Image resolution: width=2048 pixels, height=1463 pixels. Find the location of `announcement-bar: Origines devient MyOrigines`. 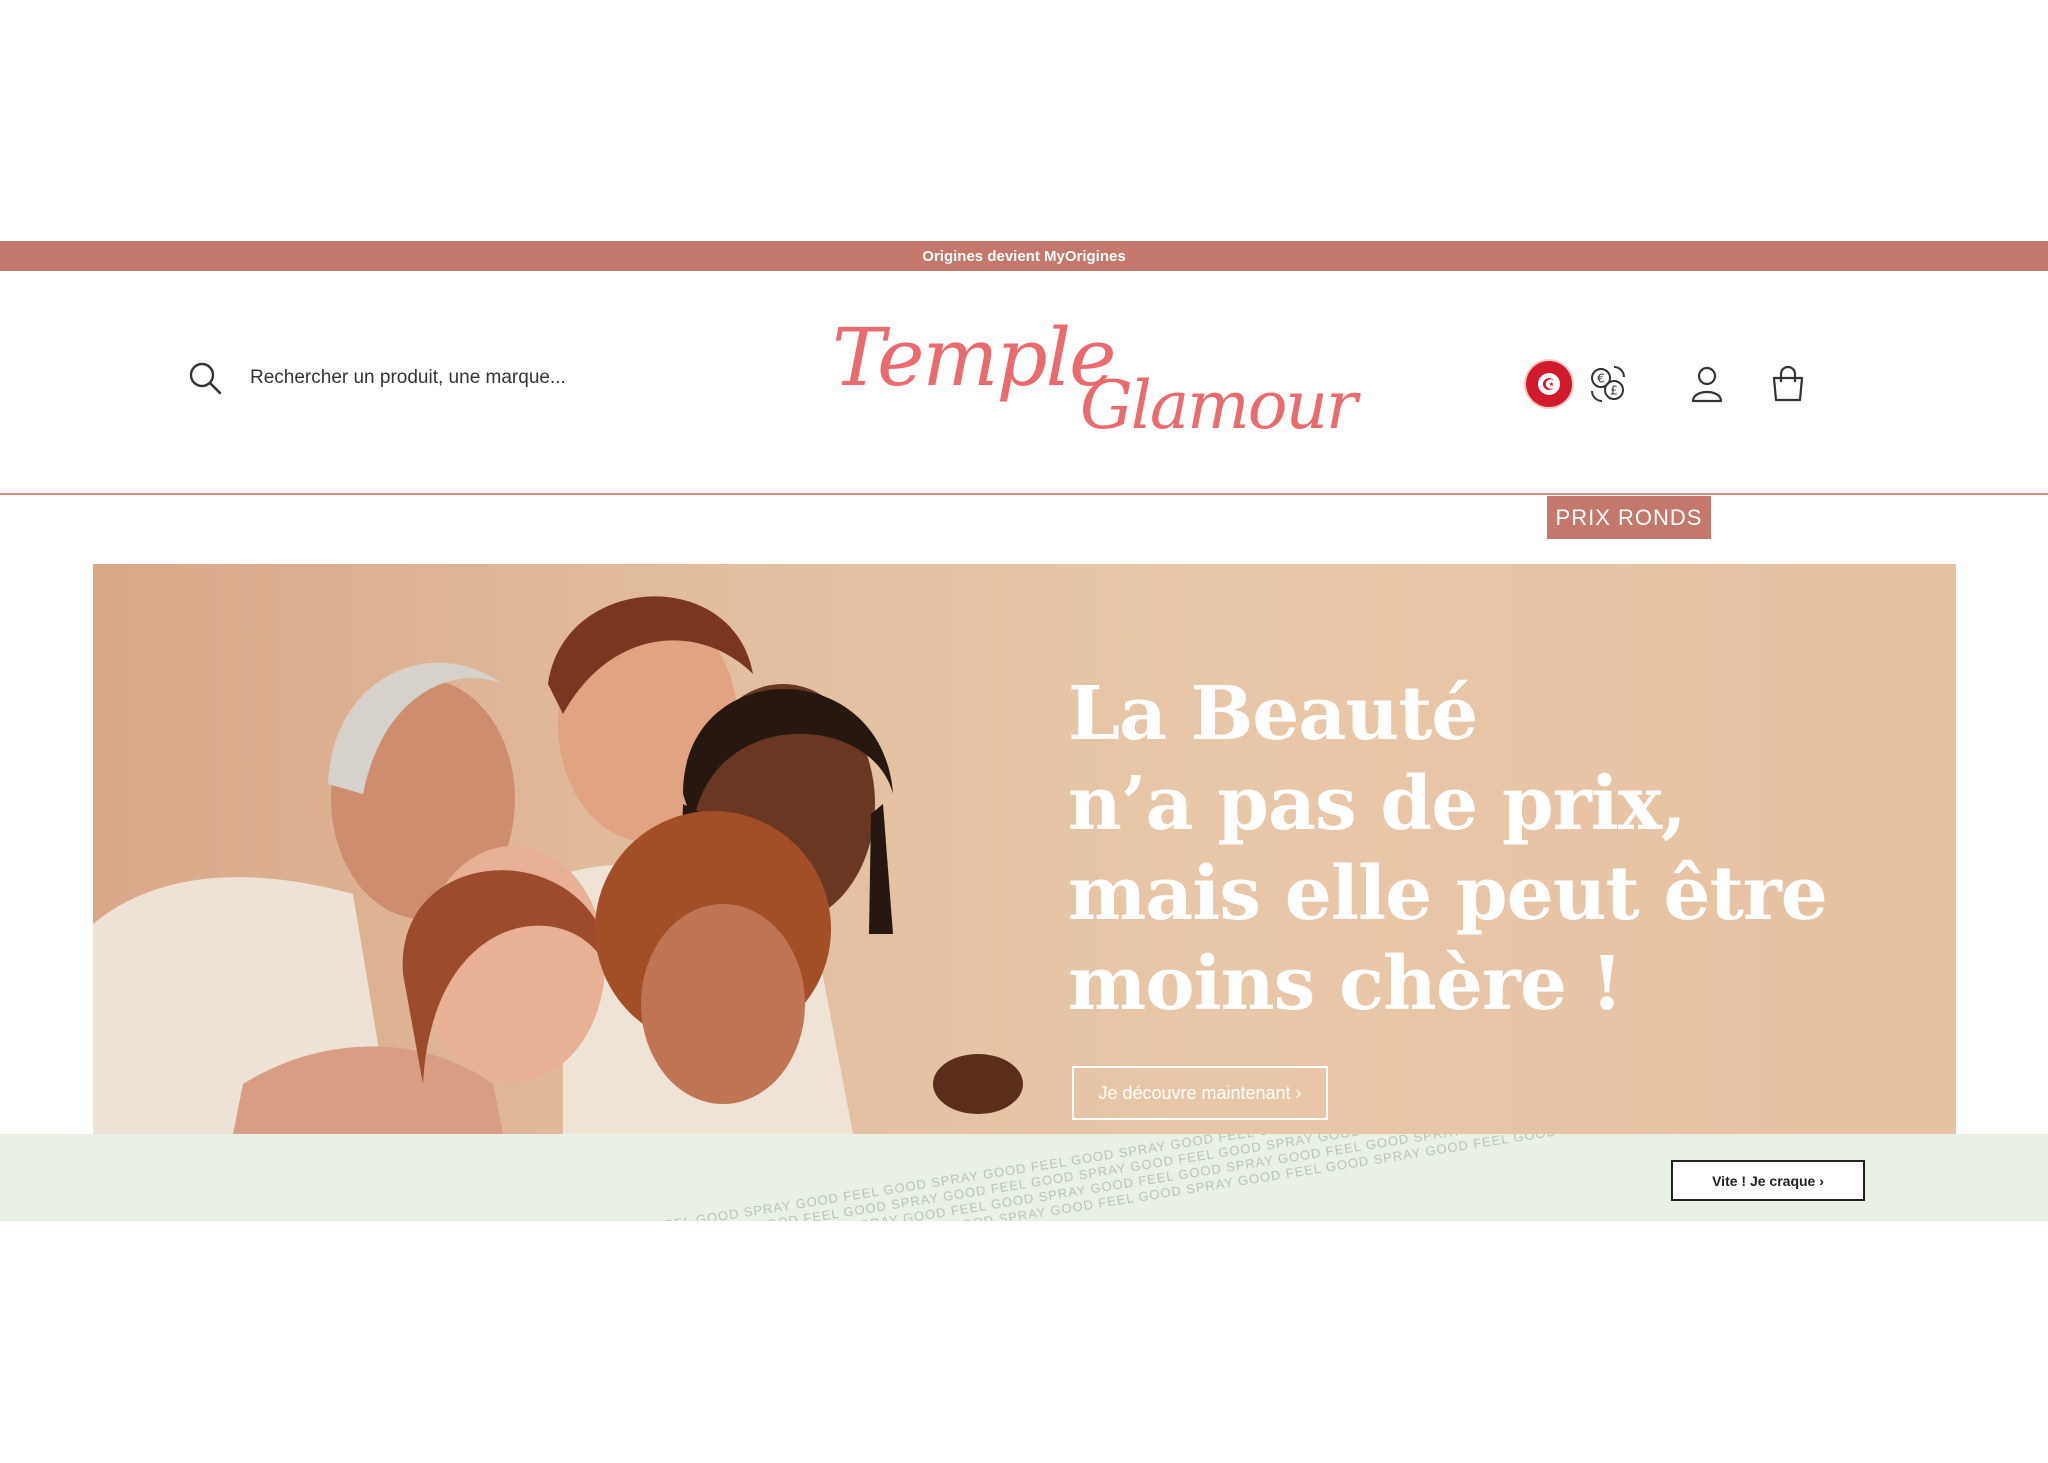

announcement-bar: Origines devient MyOrigines is located at coordinates (1024, 256).